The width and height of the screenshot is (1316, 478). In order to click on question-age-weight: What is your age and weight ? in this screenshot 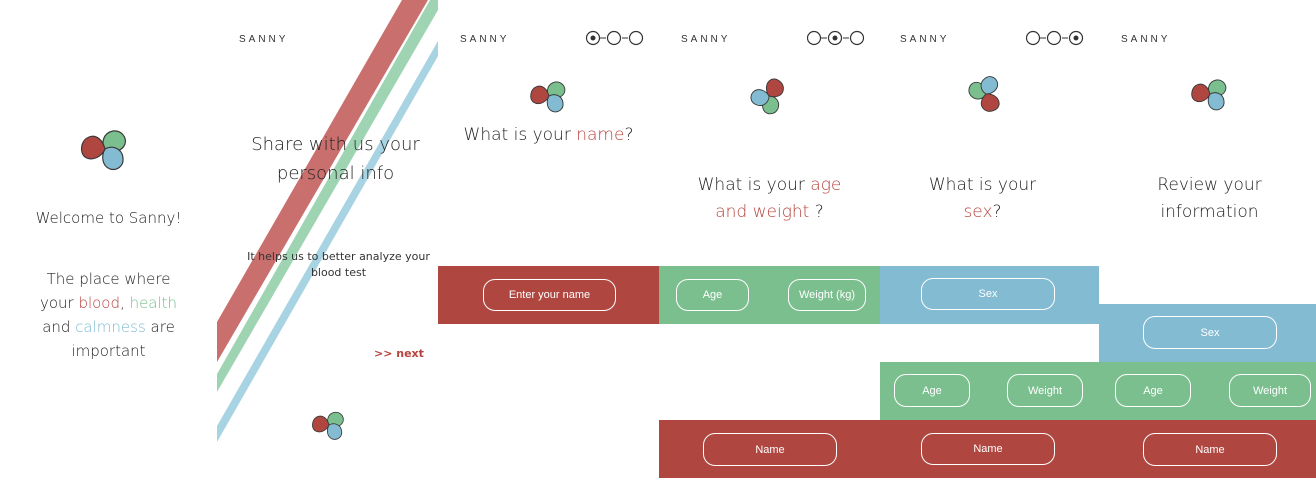, I will do `click(769, 198)`.